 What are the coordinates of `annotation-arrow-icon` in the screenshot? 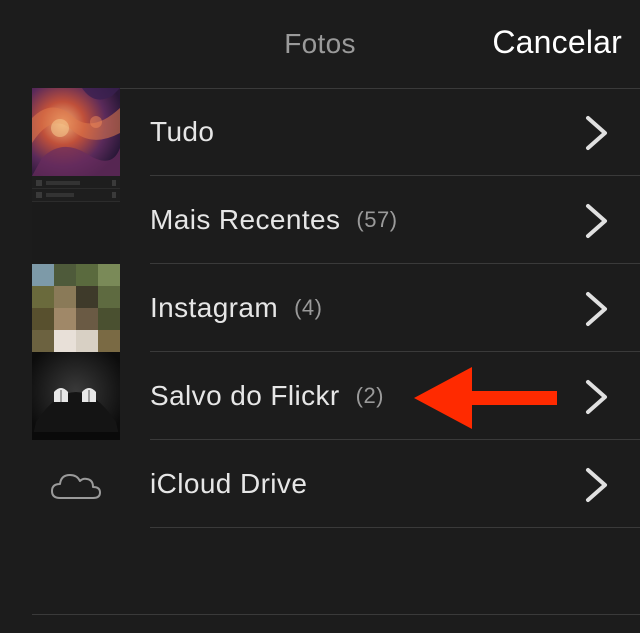 It's located at (485, 398).